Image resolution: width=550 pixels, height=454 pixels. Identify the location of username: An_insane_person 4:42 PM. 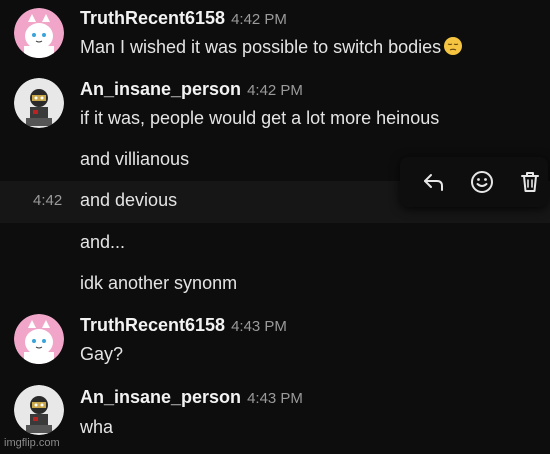
(191, 89).